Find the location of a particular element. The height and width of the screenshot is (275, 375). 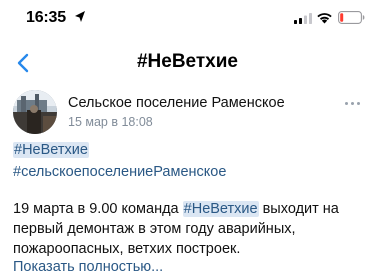

hashtag-link: #сельскоепоселениеРаменское is located at coordinates (119, 172).